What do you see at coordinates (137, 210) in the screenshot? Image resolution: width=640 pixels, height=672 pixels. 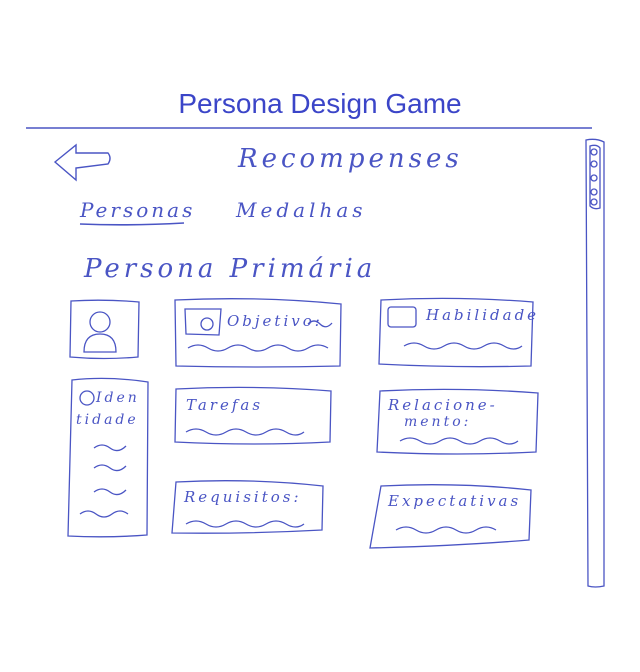 I see `tab-personas: Personas` at bounding box center [137, 210].